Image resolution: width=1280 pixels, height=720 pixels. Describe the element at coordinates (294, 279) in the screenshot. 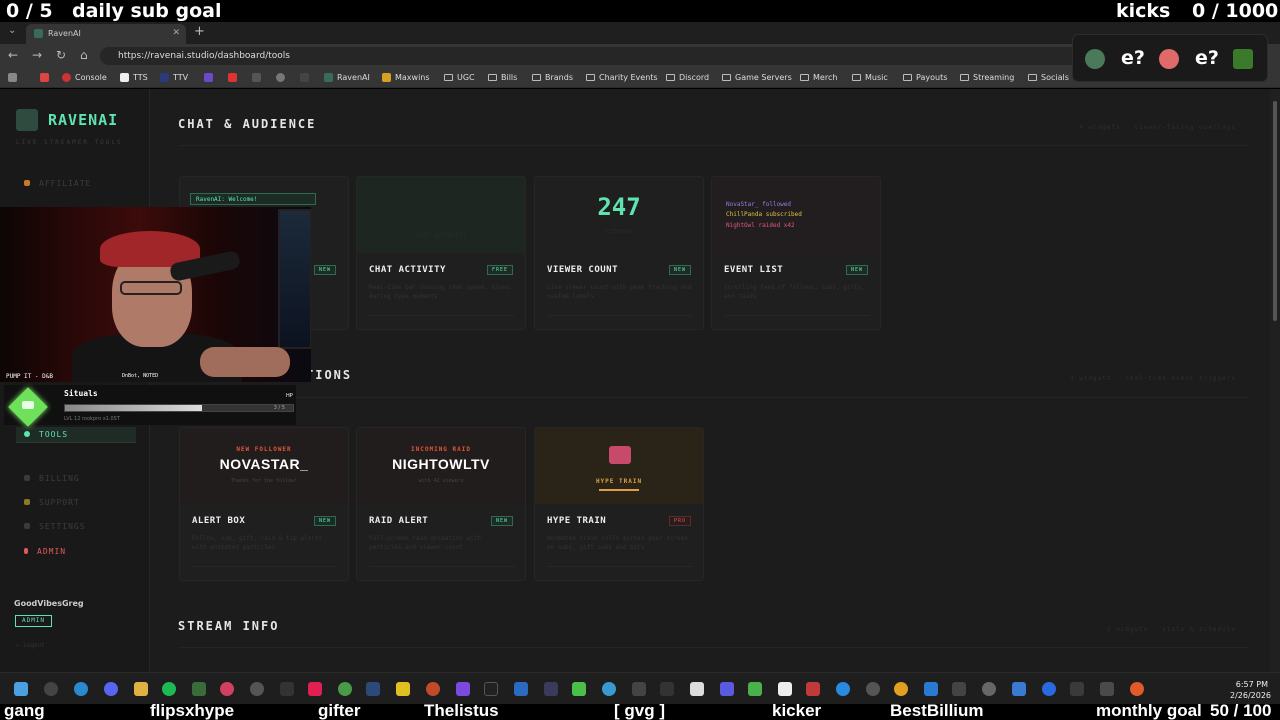

I see `monitor` at that location.